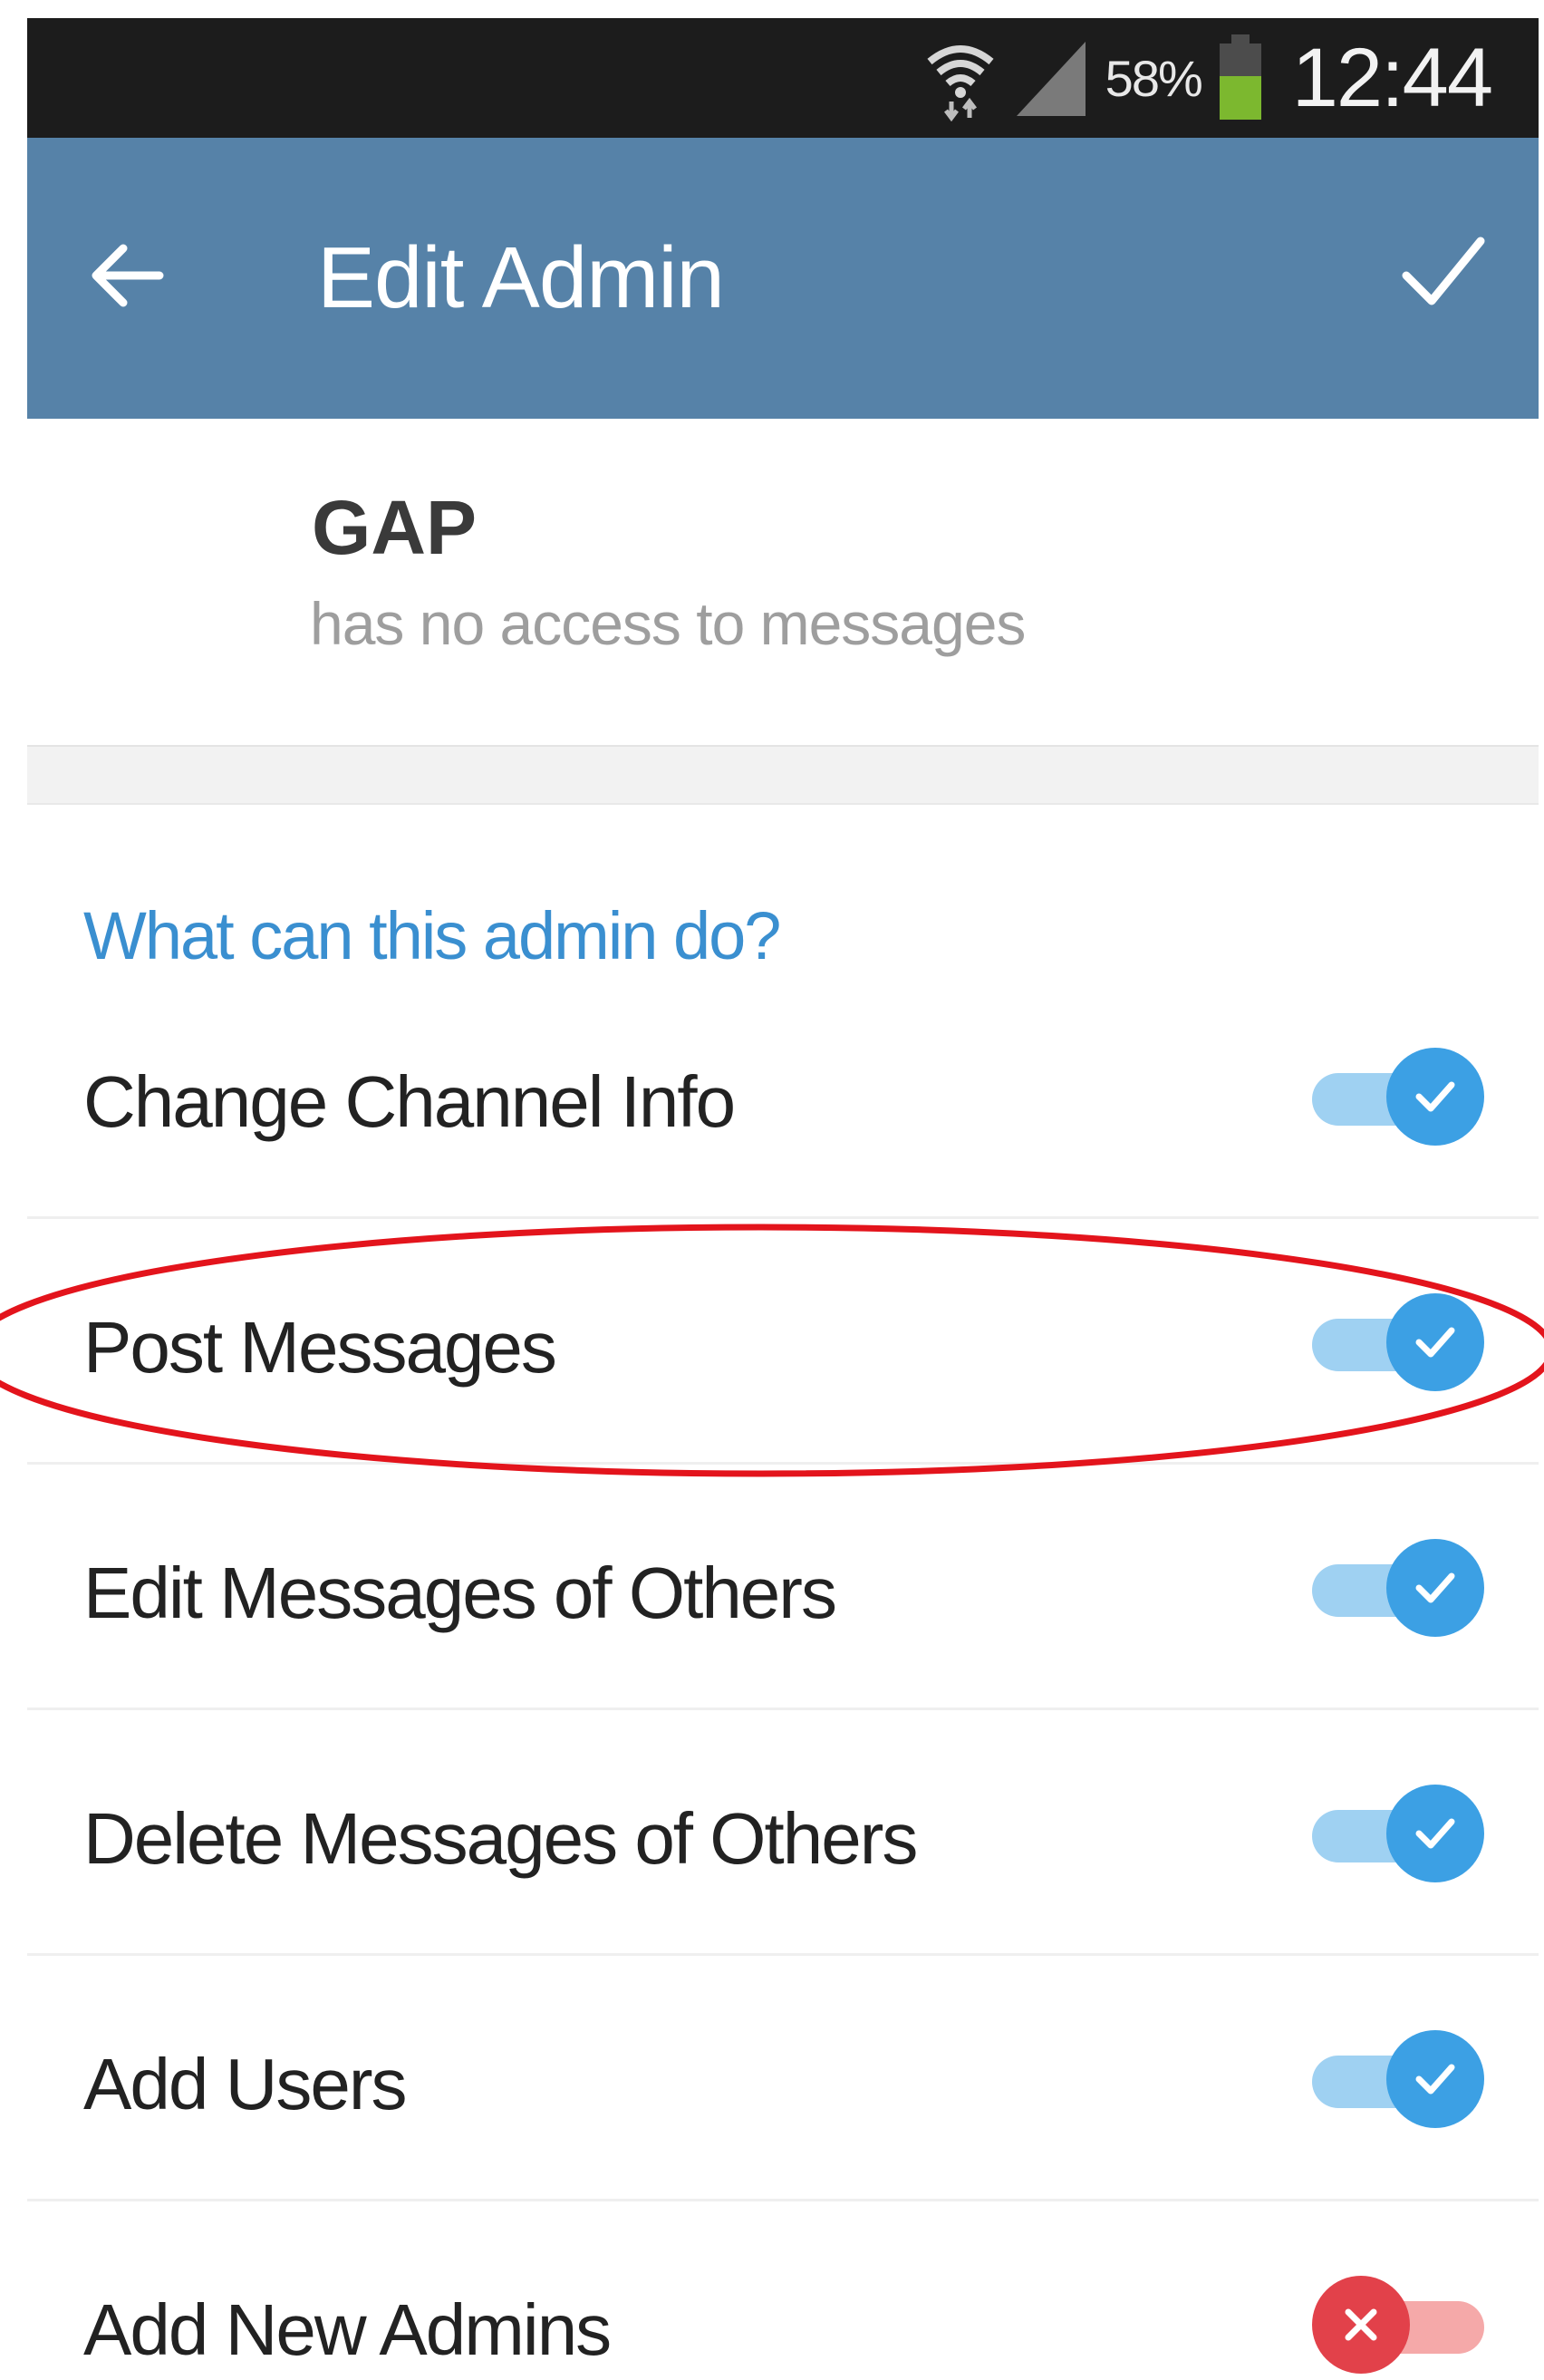 The image size is (1544, 2380). I want to click on signal-icon, so click(1051, 78).